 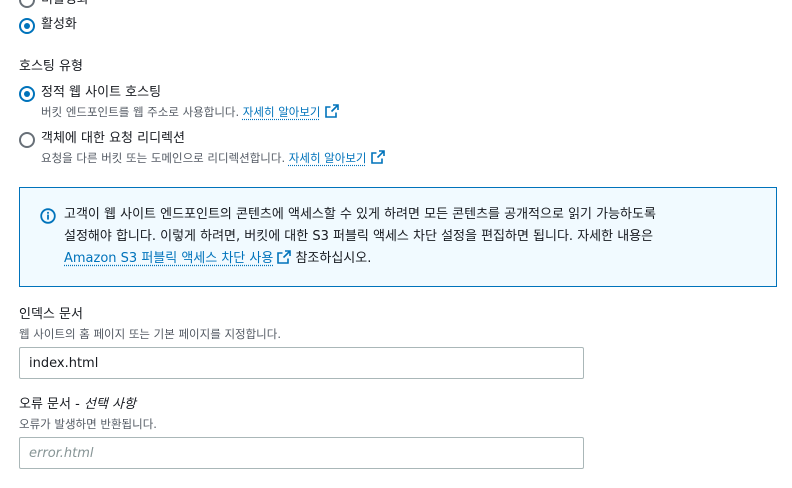 What do you see at coordinates (88, 424) in the screenshot?
I see `error-document-description: 오류가 발생하면 반환됩니다.` at bounding box center [88, 424].